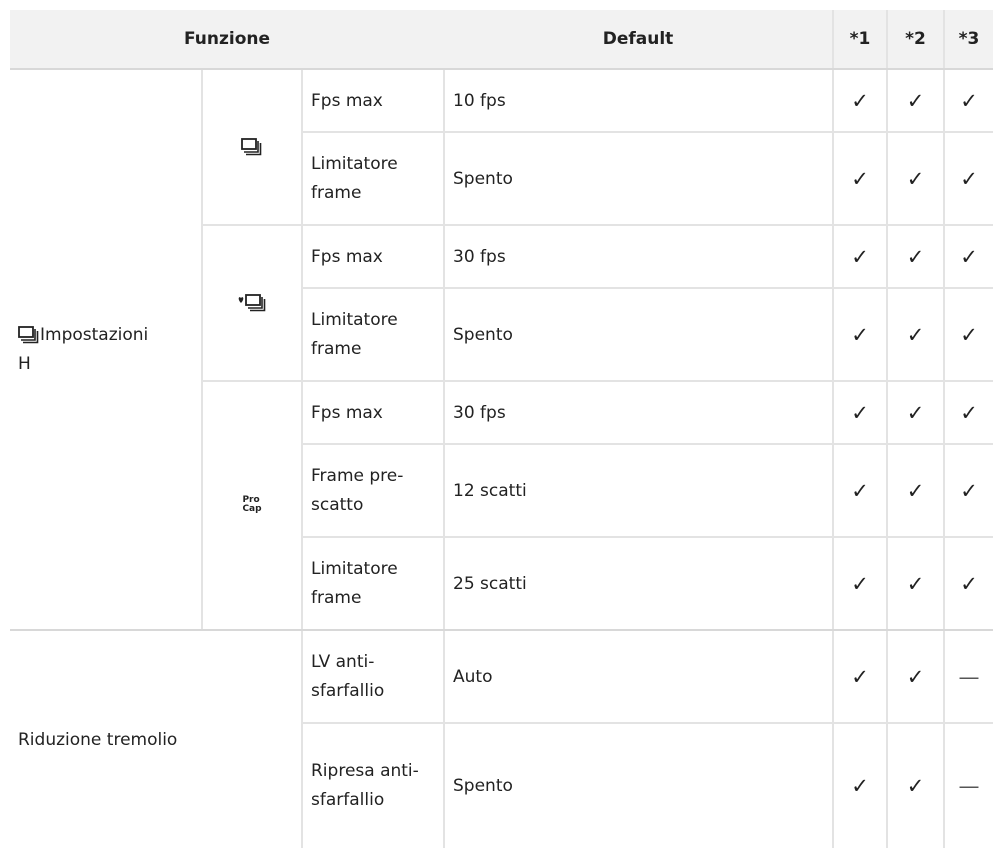 This screenshot has width=993, height=848. I want to click on table-header-row: Funzione Default *1 *2 *3, so click(501, 40).